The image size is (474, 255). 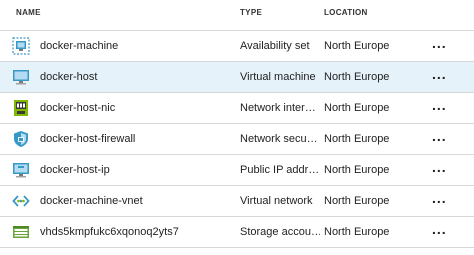 I want to click on resource-name: docker-host, so click(x=136, y=77).